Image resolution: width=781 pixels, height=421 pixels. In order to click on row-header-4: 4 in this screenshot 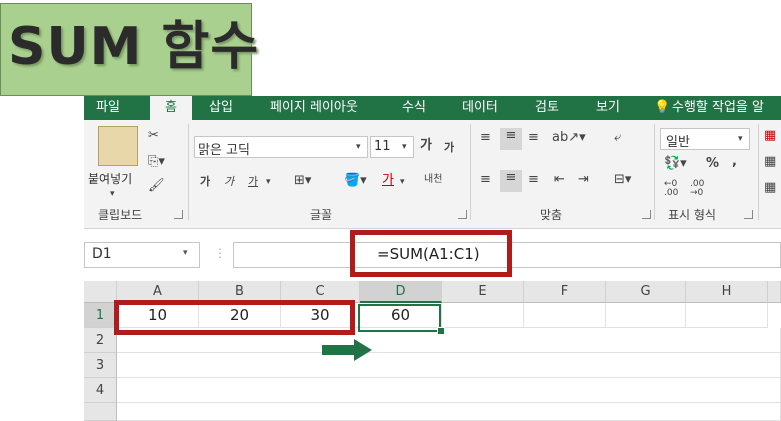, I will do `click(100, 390)`.